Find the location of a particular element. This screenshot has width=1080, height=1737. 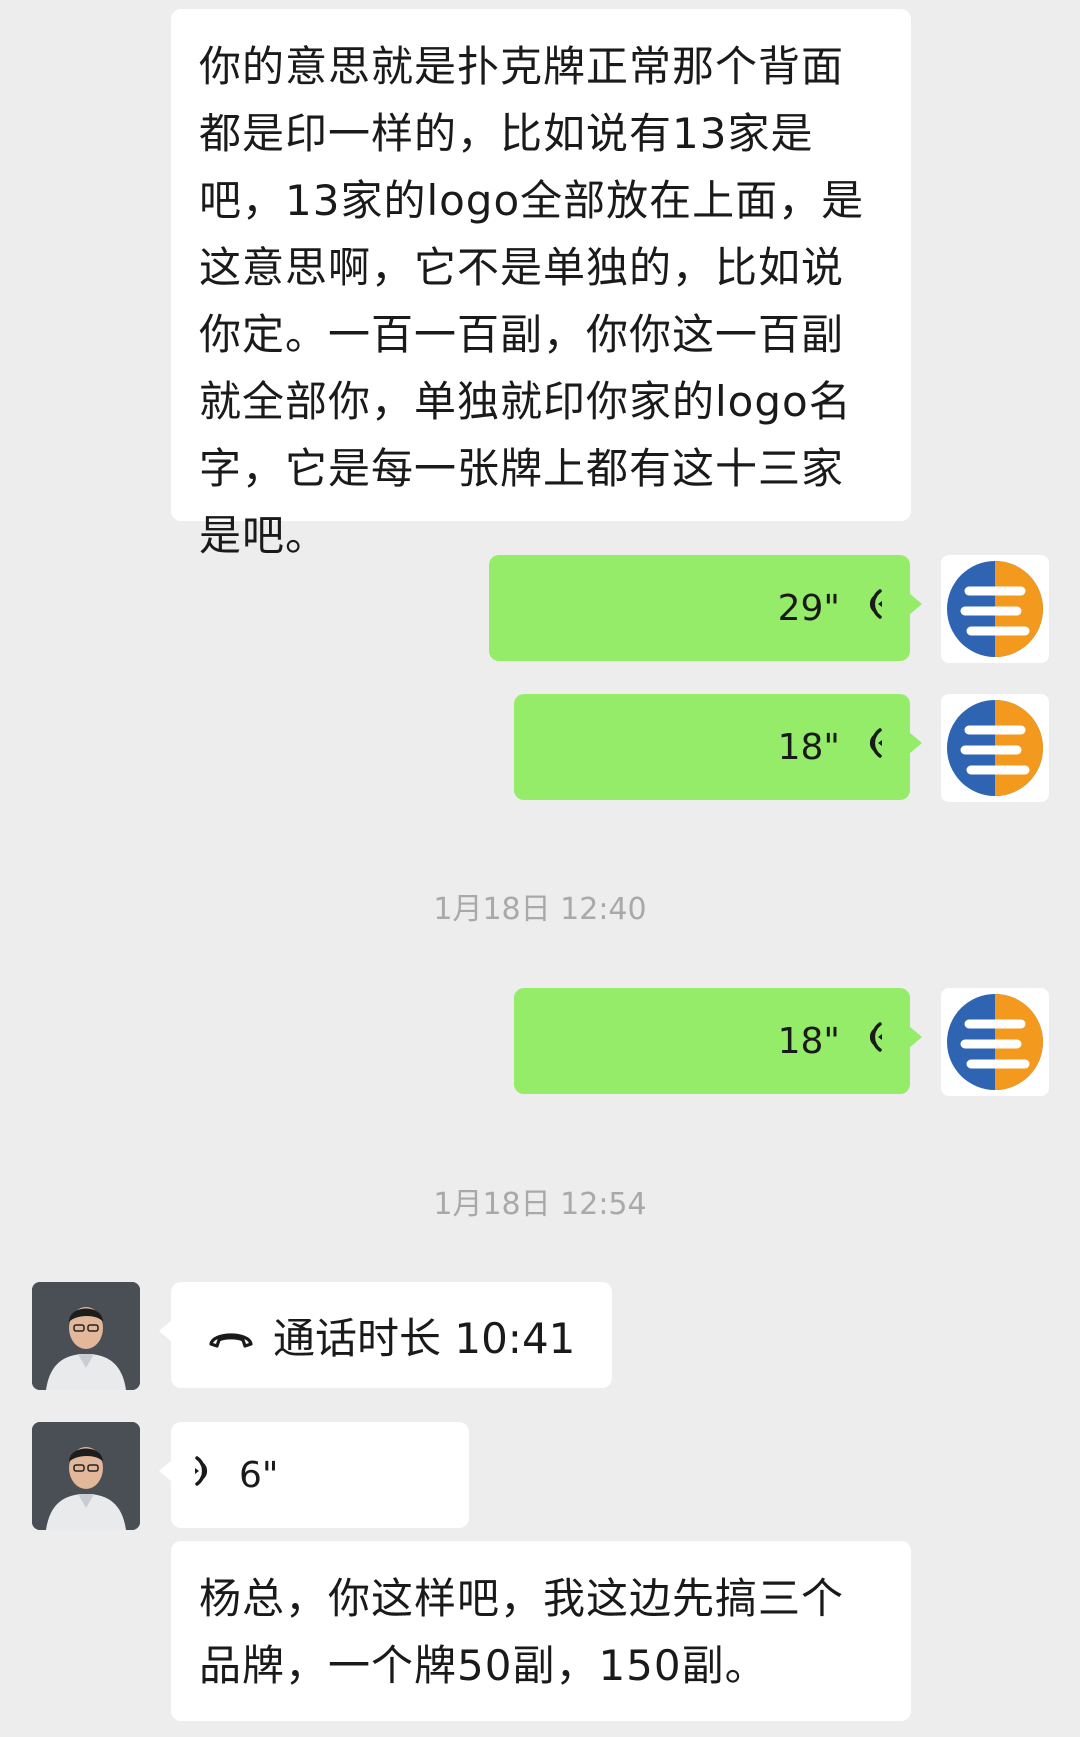

voice-message-incoming: 6" is located at coordinates (314, 1475).